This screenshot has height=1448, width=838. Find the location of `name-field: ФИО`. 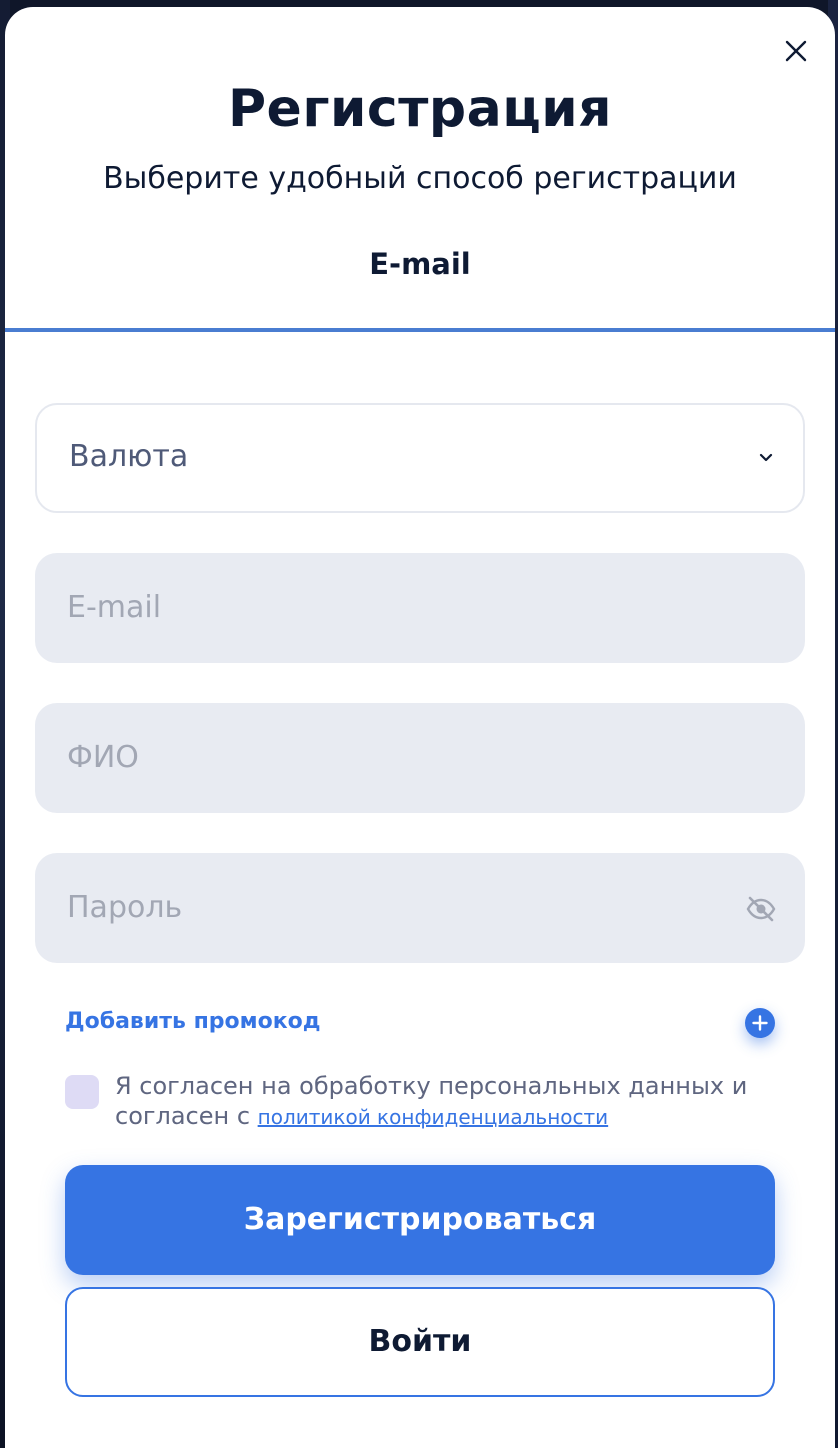

name-field: ФИО is located at coordinates (420, 758).